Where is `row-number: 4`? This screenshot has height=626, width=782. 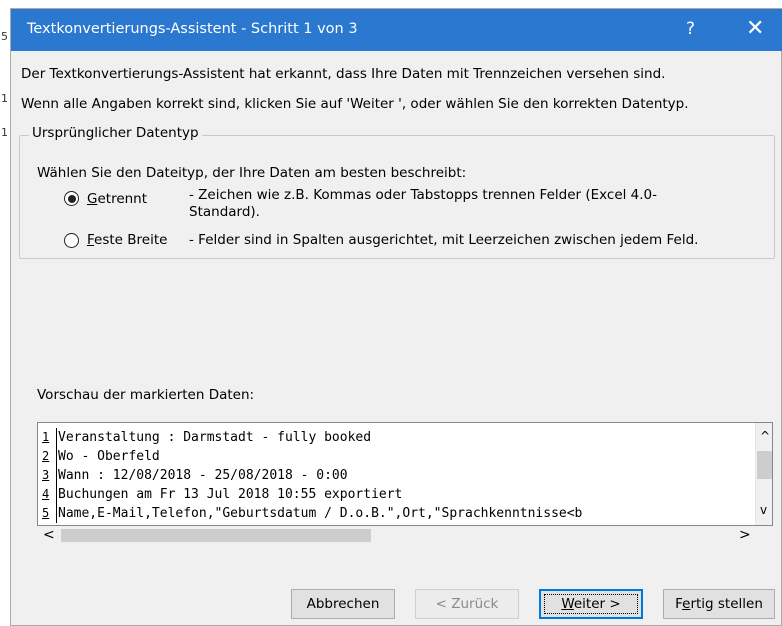
row-number: 4 is located at coordinates (48, 494).